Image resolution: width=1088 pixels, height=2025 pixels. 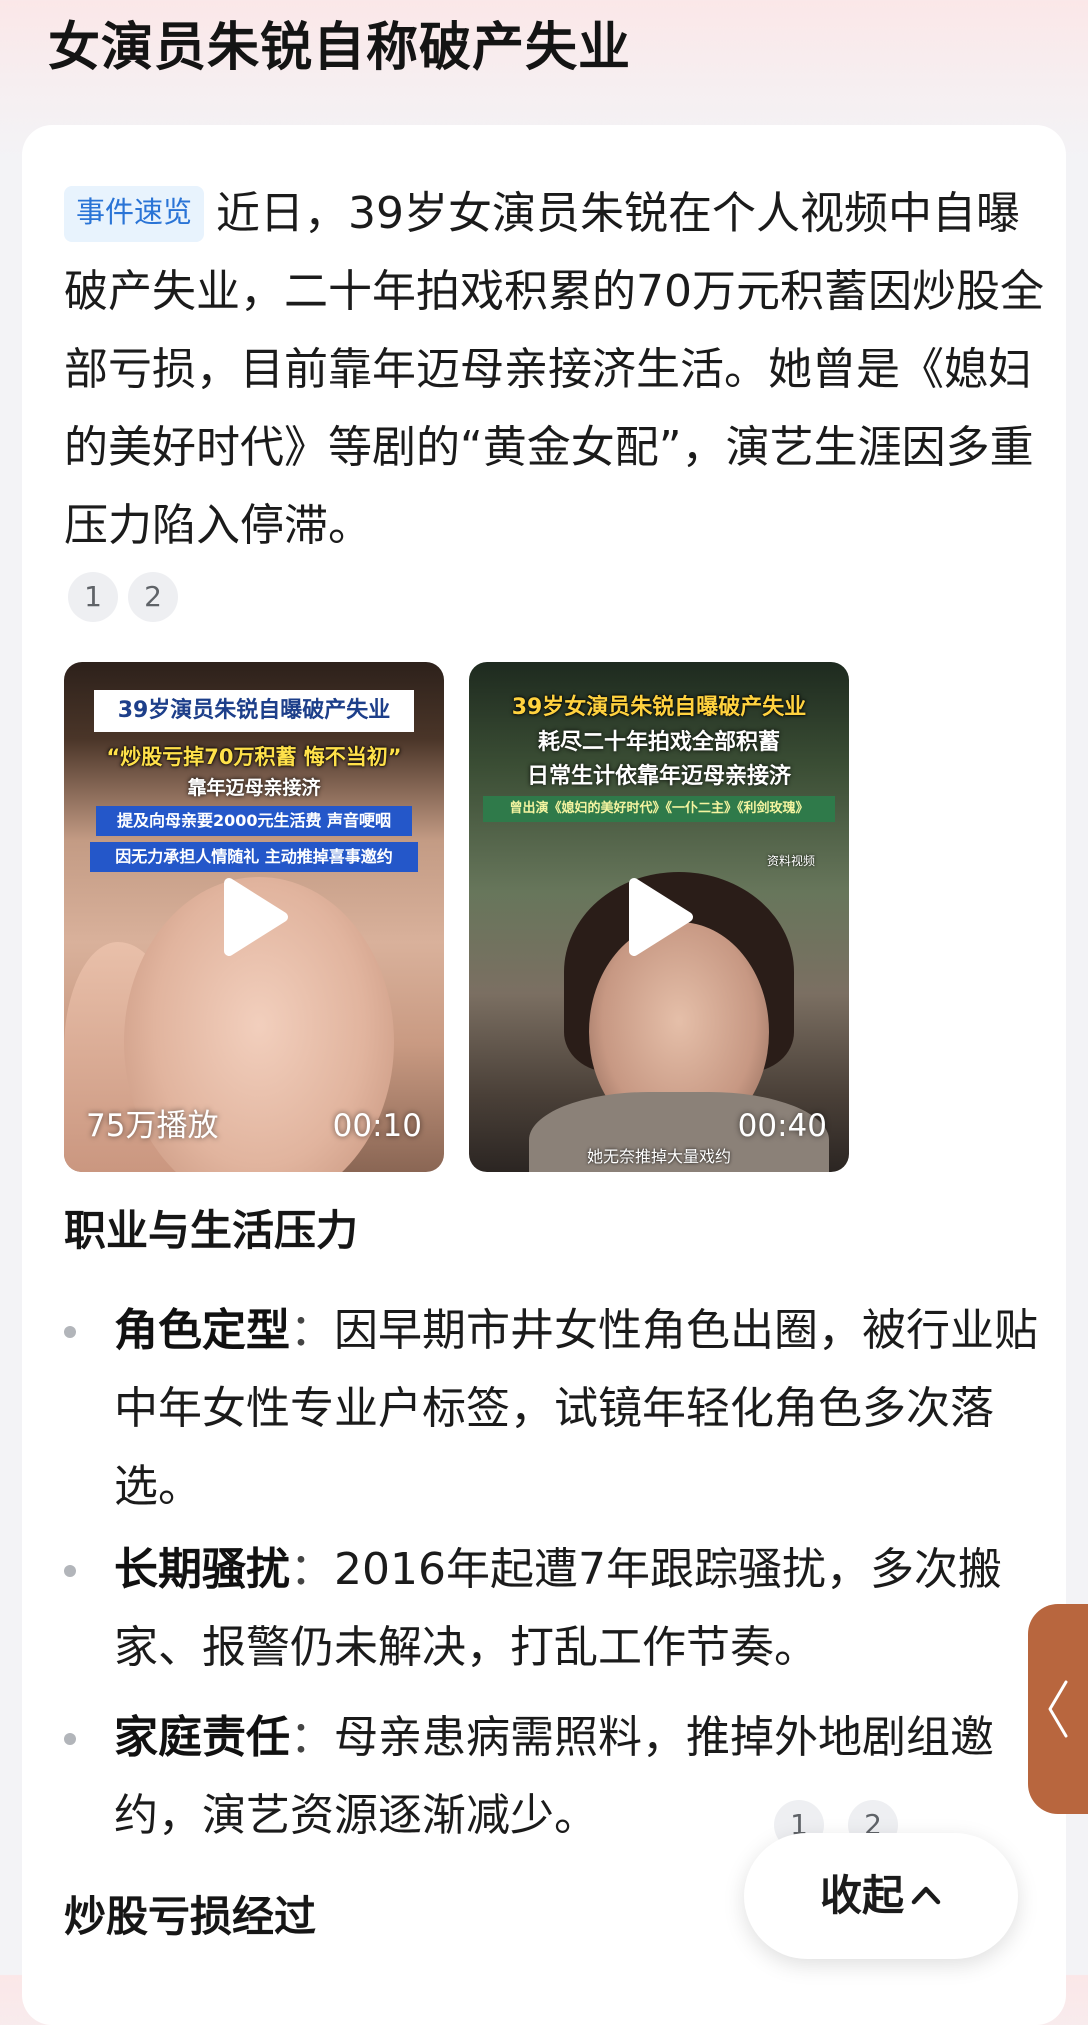 I want to click on video-caption-line: “炒股亏掉70万积蓄 悔不当初”, so click(x=254, y=757).